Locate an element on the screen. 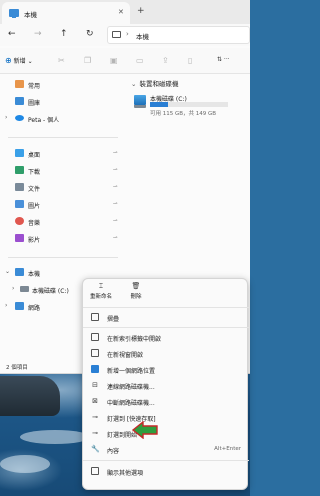  breadcrumb: 本機 is located at coordinates (142, 36).